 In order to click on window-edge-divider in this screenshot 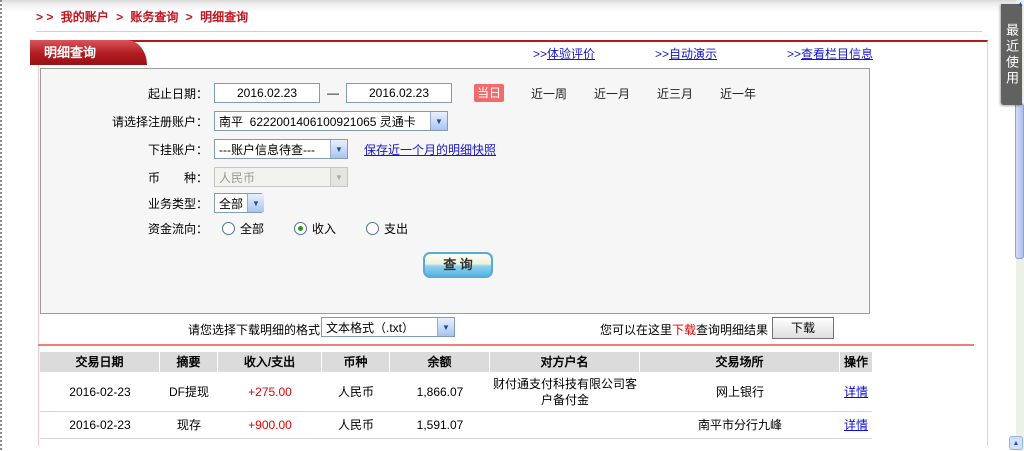, I will do `click(1, 225)`.